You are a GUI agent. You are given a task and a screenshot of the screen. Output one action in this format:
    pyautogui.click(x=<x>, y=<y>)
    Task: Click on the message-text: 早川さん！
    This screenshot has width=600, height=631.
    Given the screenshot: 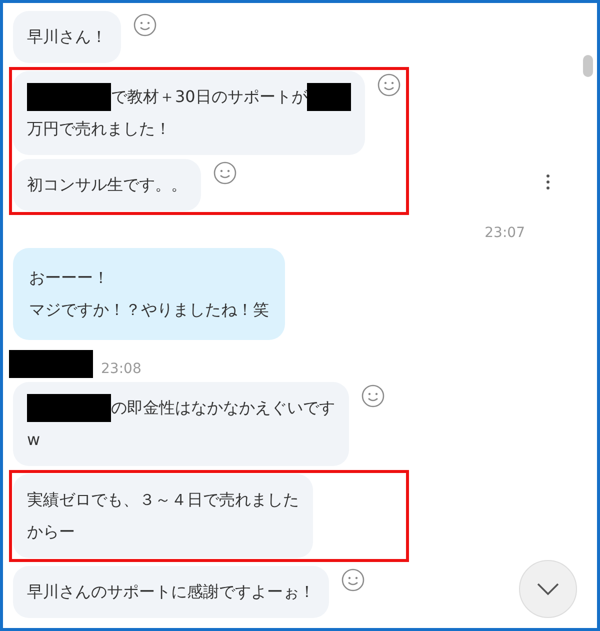 What is the action you would take?
    pyautogui.click(x=67, y=37)
    